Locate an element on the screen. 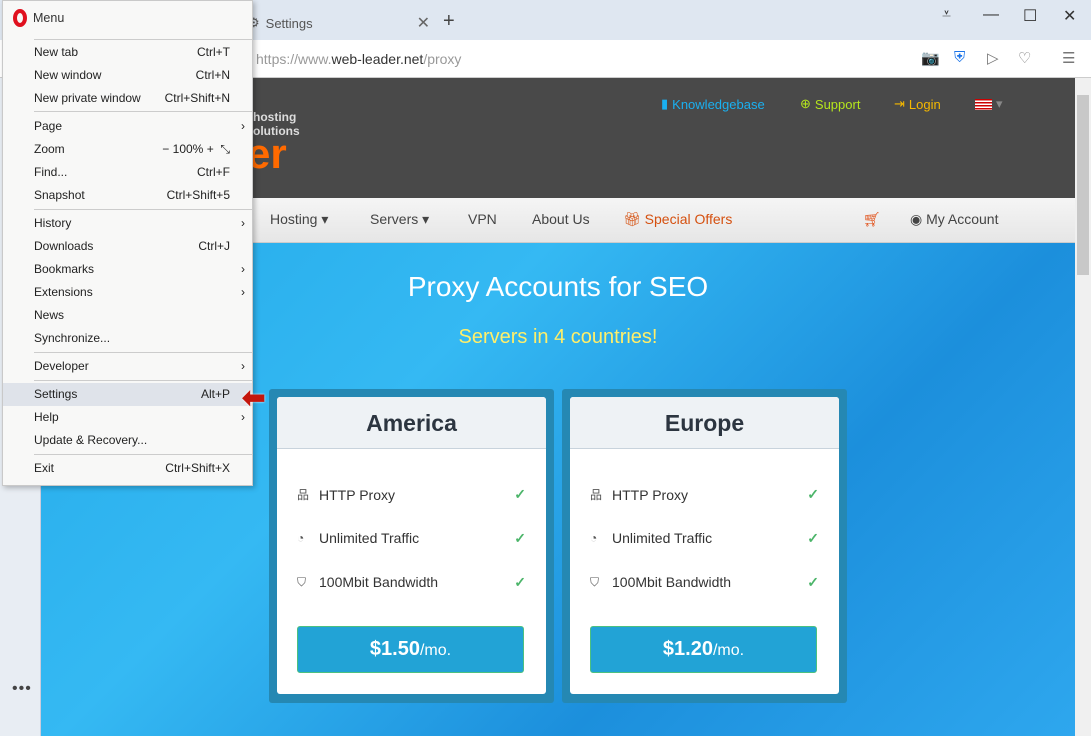  close-window-button: ✕ is located at coordinates (1069, 16).